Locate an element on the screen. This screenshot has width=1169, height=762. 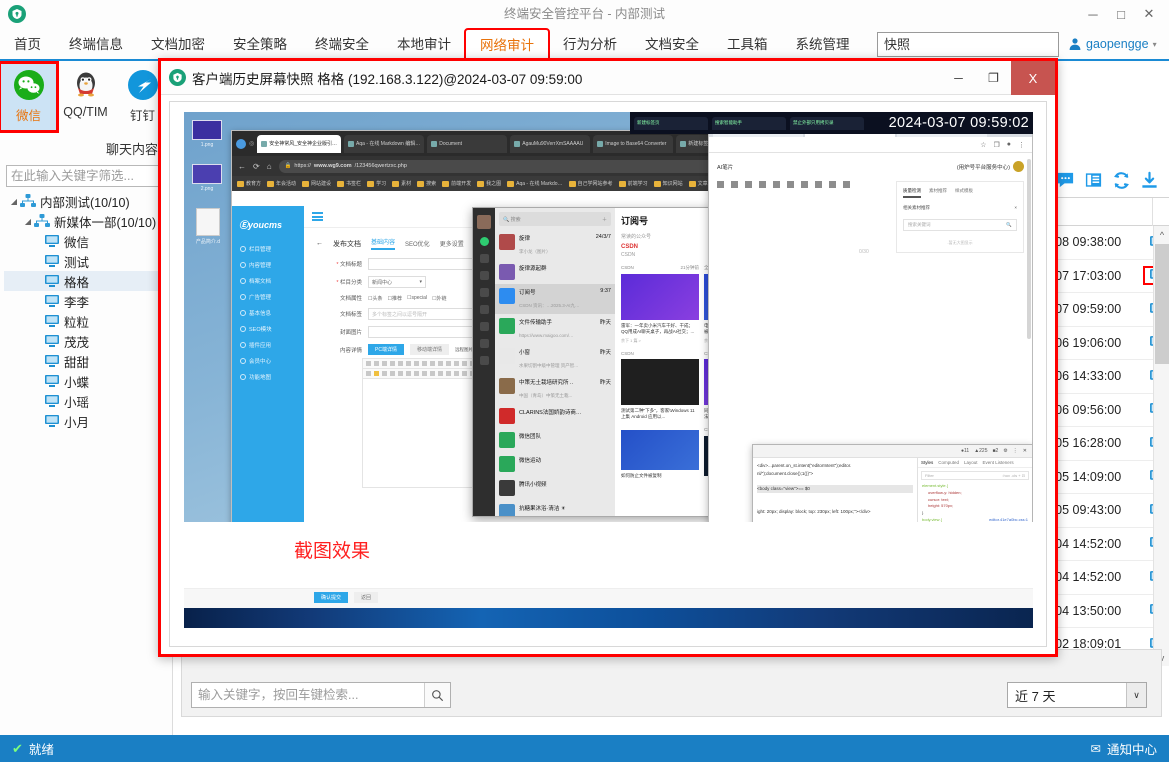
wechat-chat-item: 旋律 24/3/7 李小龙（图片） is located at coordinates (555, 245).